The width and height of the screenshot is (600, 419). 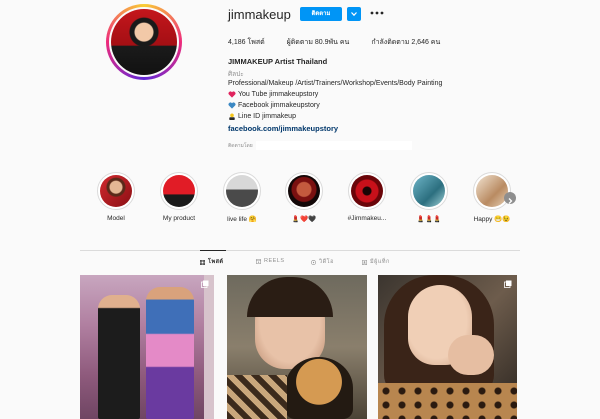 I want to click on bio-line: Facebook jimmakeupstory, so click(x=274, y=105).